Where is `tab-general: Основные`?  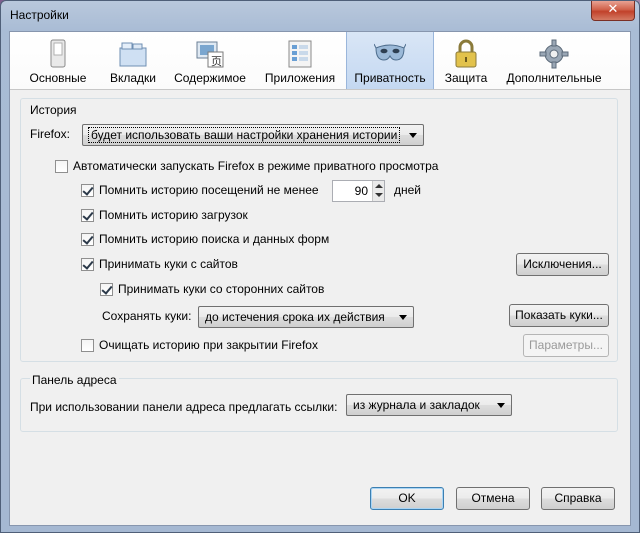
tab-general: Основные is located at coordinates (58, 60).